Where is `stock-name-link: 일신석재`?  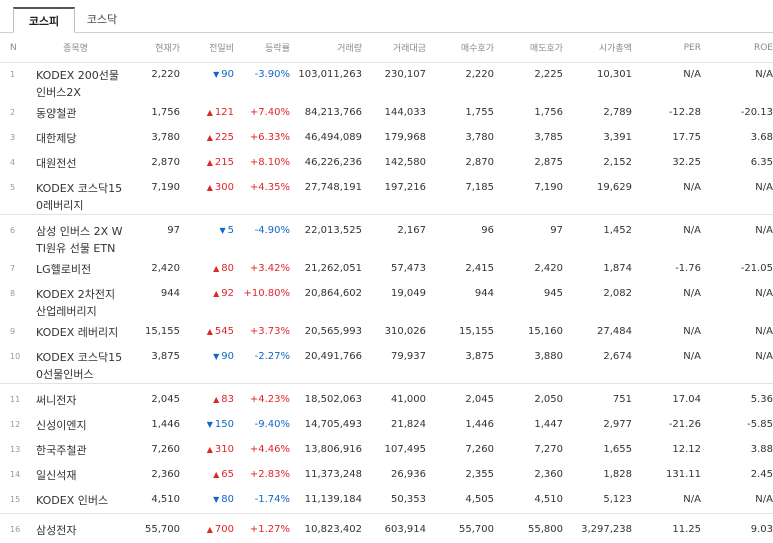 stock-name-link: 일신석재 is located at coordinates (75, 475).